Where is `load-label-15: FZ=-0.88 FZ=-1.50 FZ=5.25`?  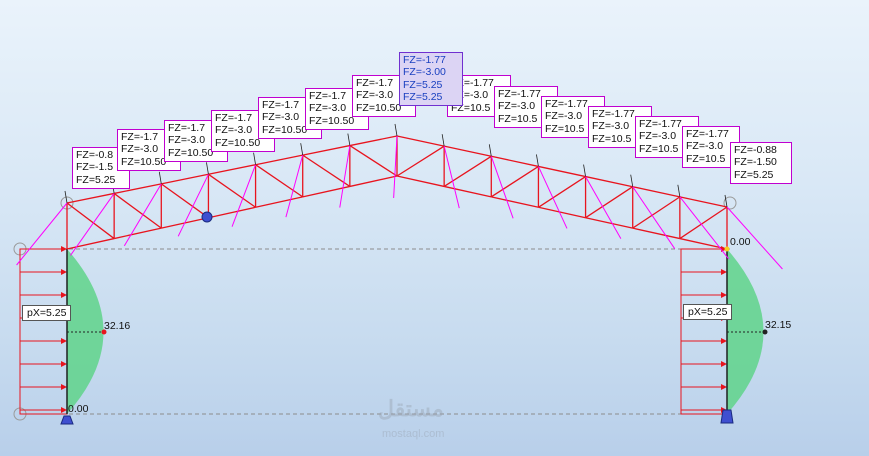 load-label-15: FZ=-0.88 FZ=-1.50 FZ=5.25 is located at coordinates (761, 163).